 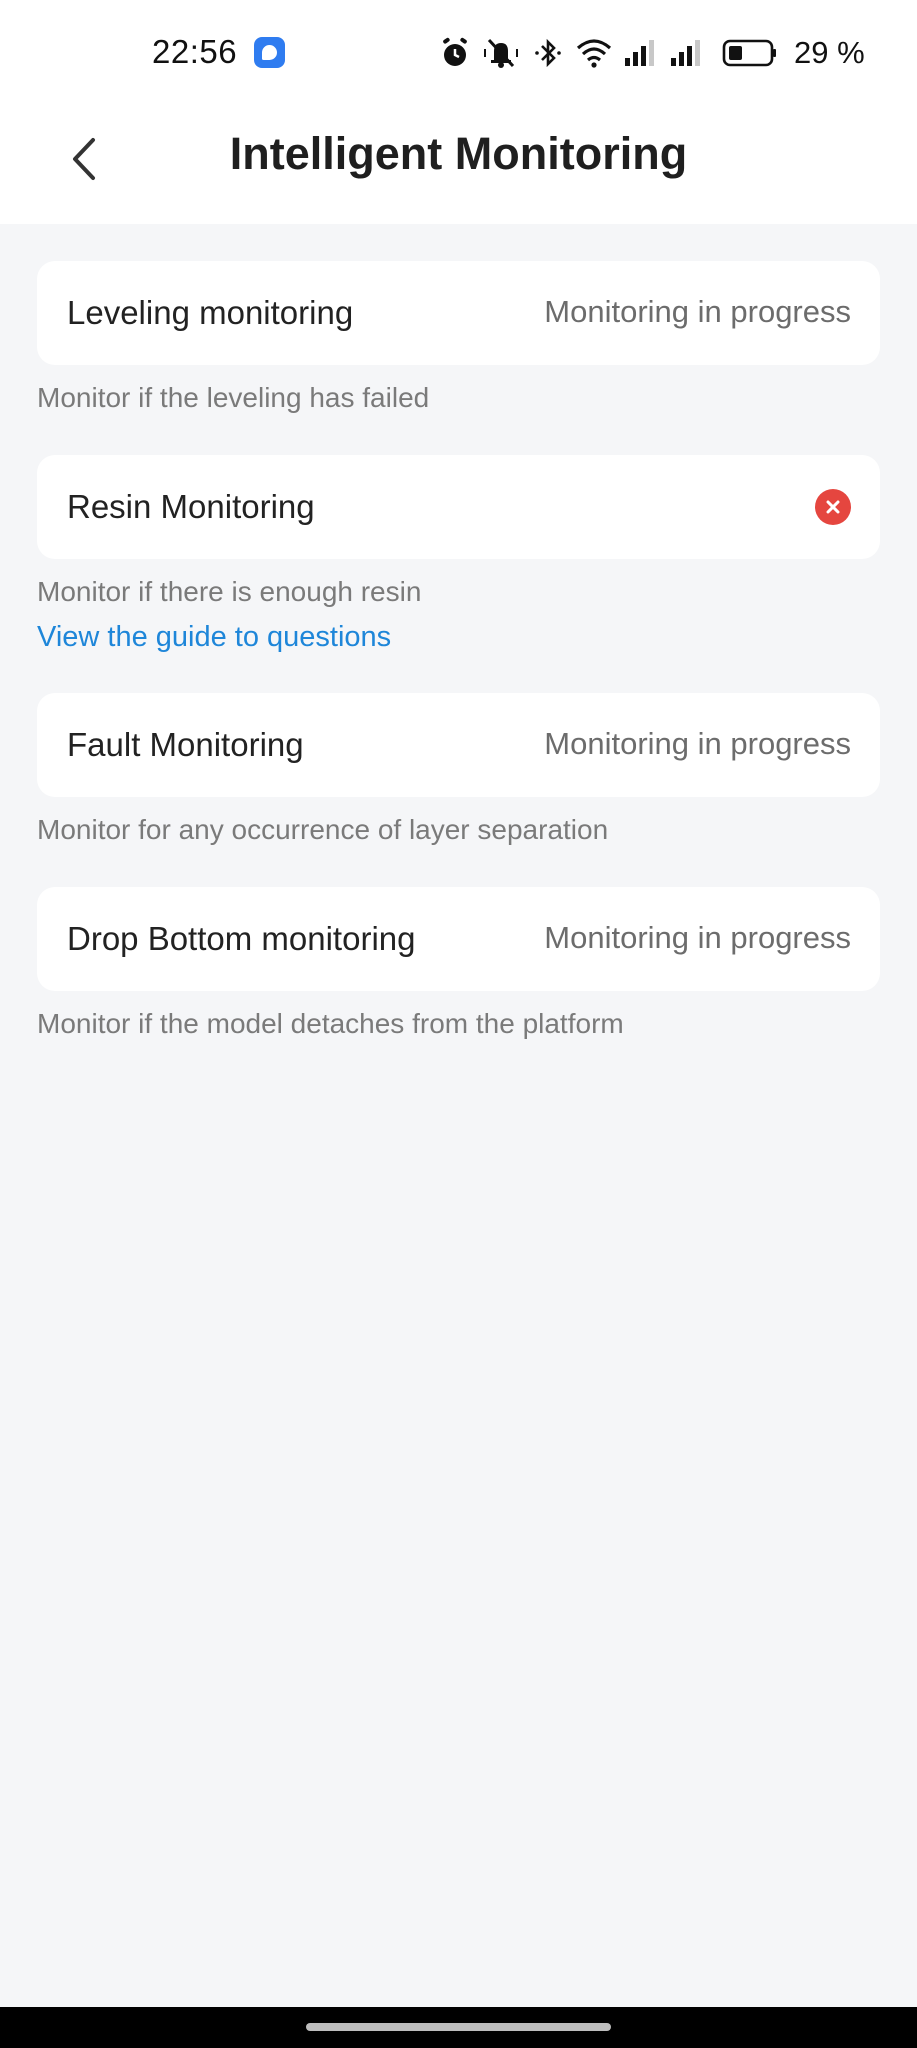 What do you see at coordinates (458, 745) in the screenshot?
I see `monitoring-item-fault: Fault Monitoring Monitoring in progress` at bounding box center [458, 745].